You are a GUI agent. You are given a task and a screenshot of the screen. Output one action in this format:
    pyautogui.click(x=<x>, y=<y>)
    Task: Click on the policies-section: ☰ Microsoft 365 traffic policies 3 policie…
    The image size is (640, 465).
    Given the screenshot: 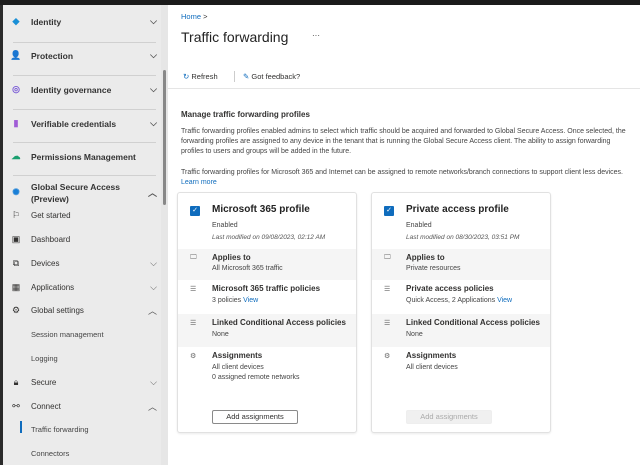 What is the action you would take?
    pyautogui.click(x=267, y=297)
    